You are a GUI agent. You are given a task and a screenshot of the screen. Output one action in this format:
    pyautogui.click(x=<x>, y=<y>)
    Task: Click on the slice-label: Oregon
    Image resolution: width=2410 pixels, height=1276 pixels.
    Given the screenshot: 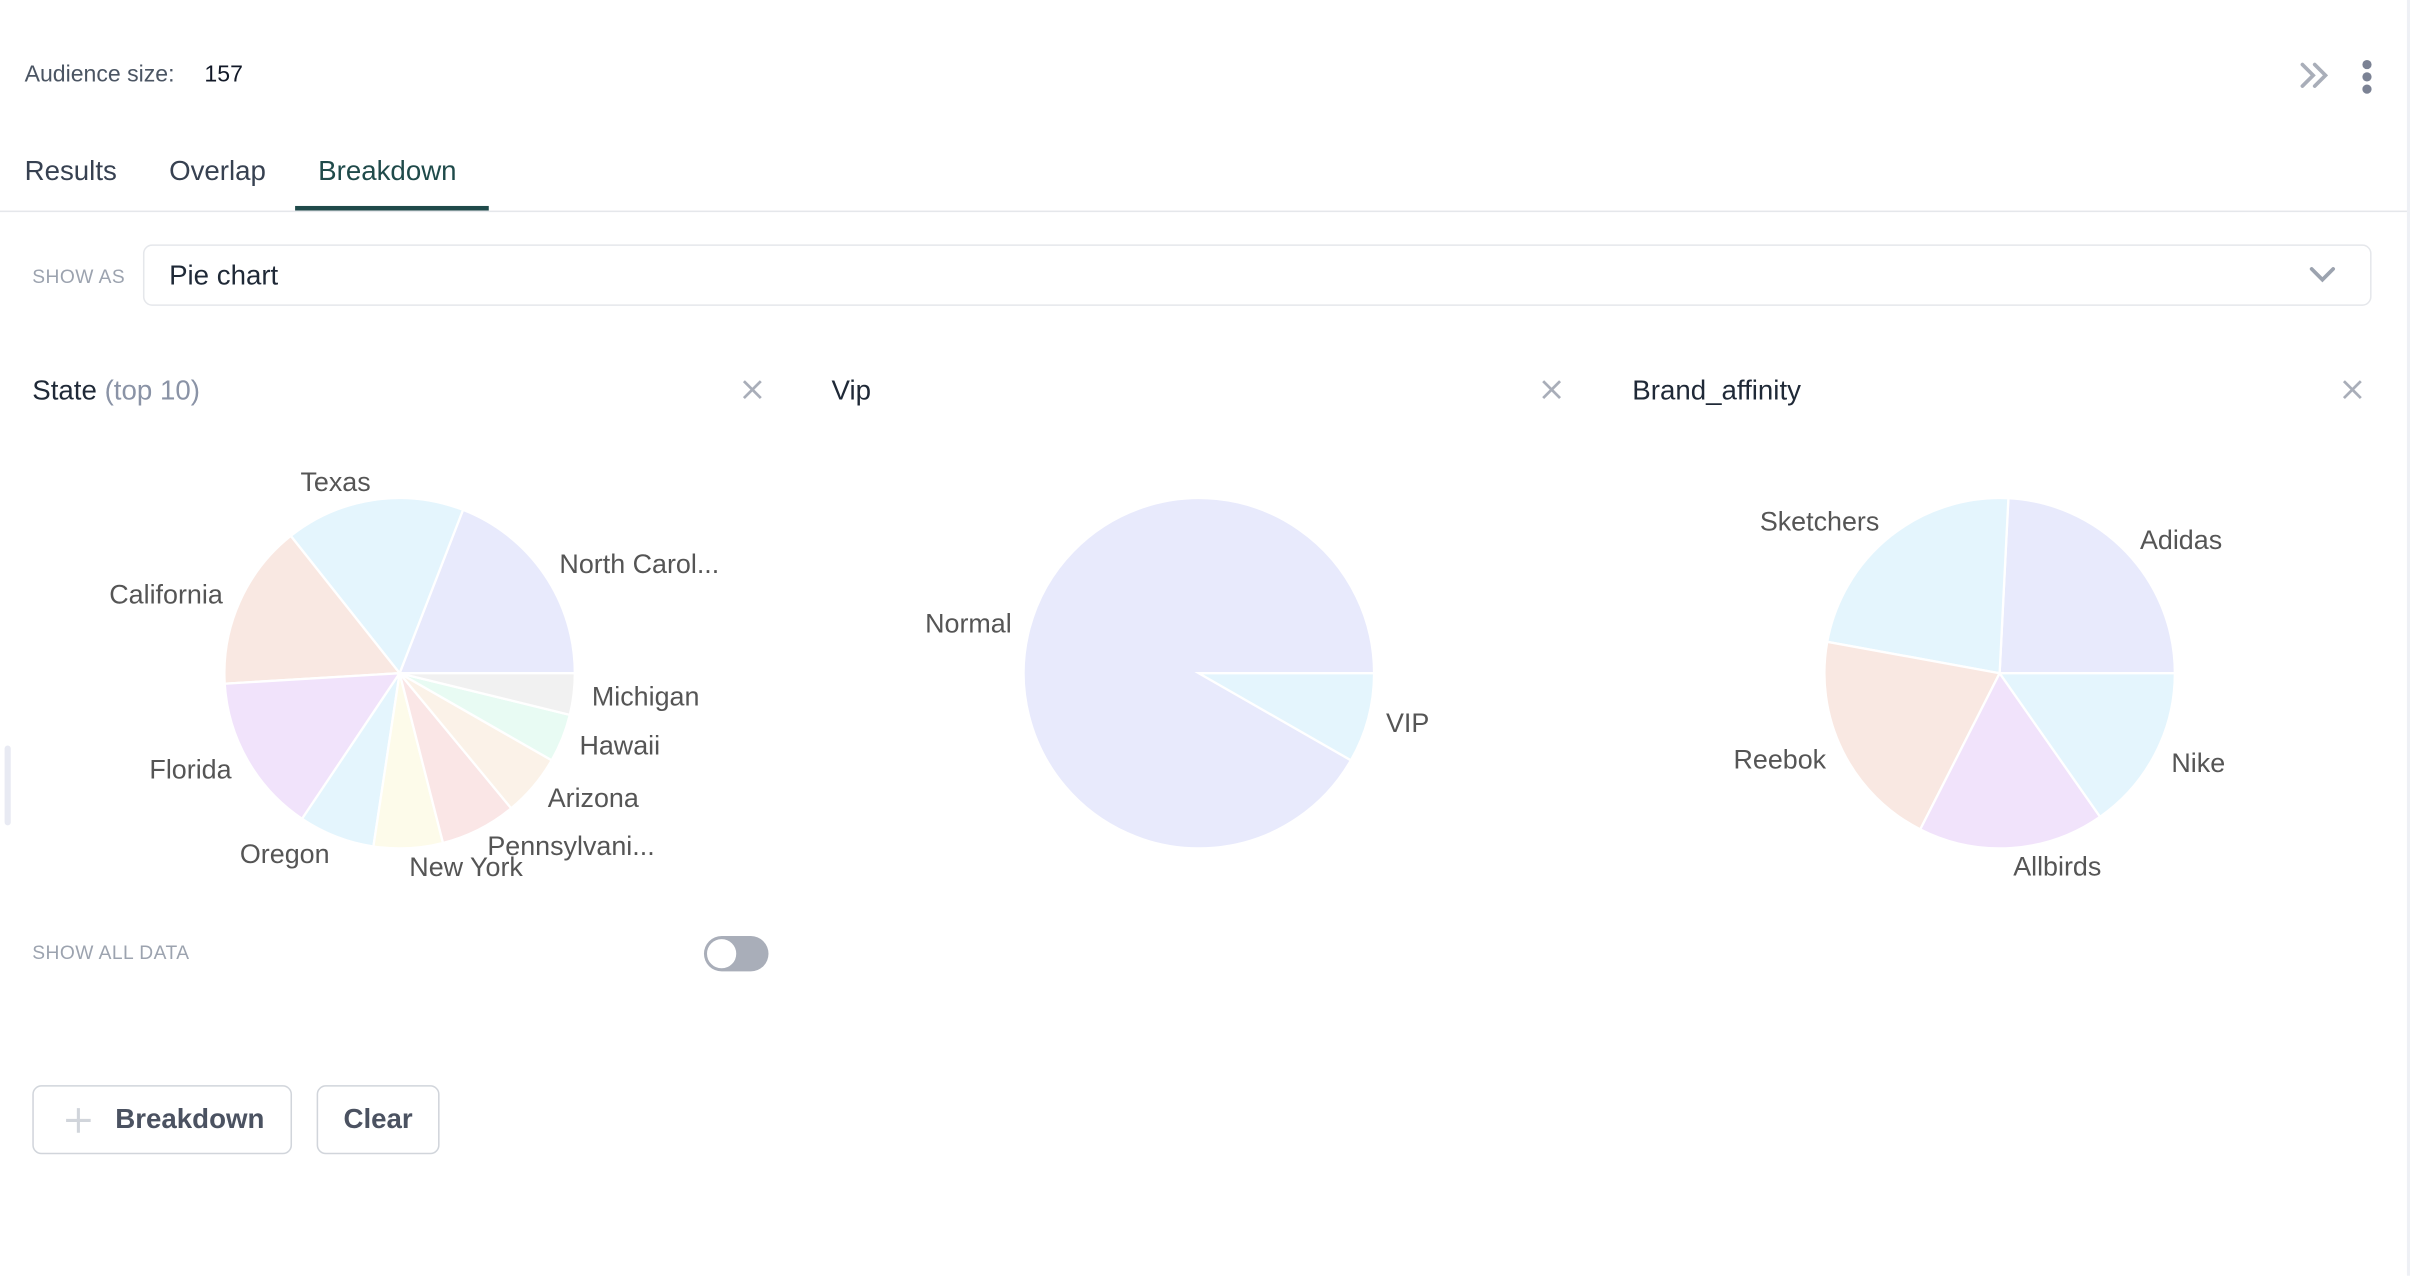 What is the action you would take?
    pyautogui.click(x=285, y=854)
    